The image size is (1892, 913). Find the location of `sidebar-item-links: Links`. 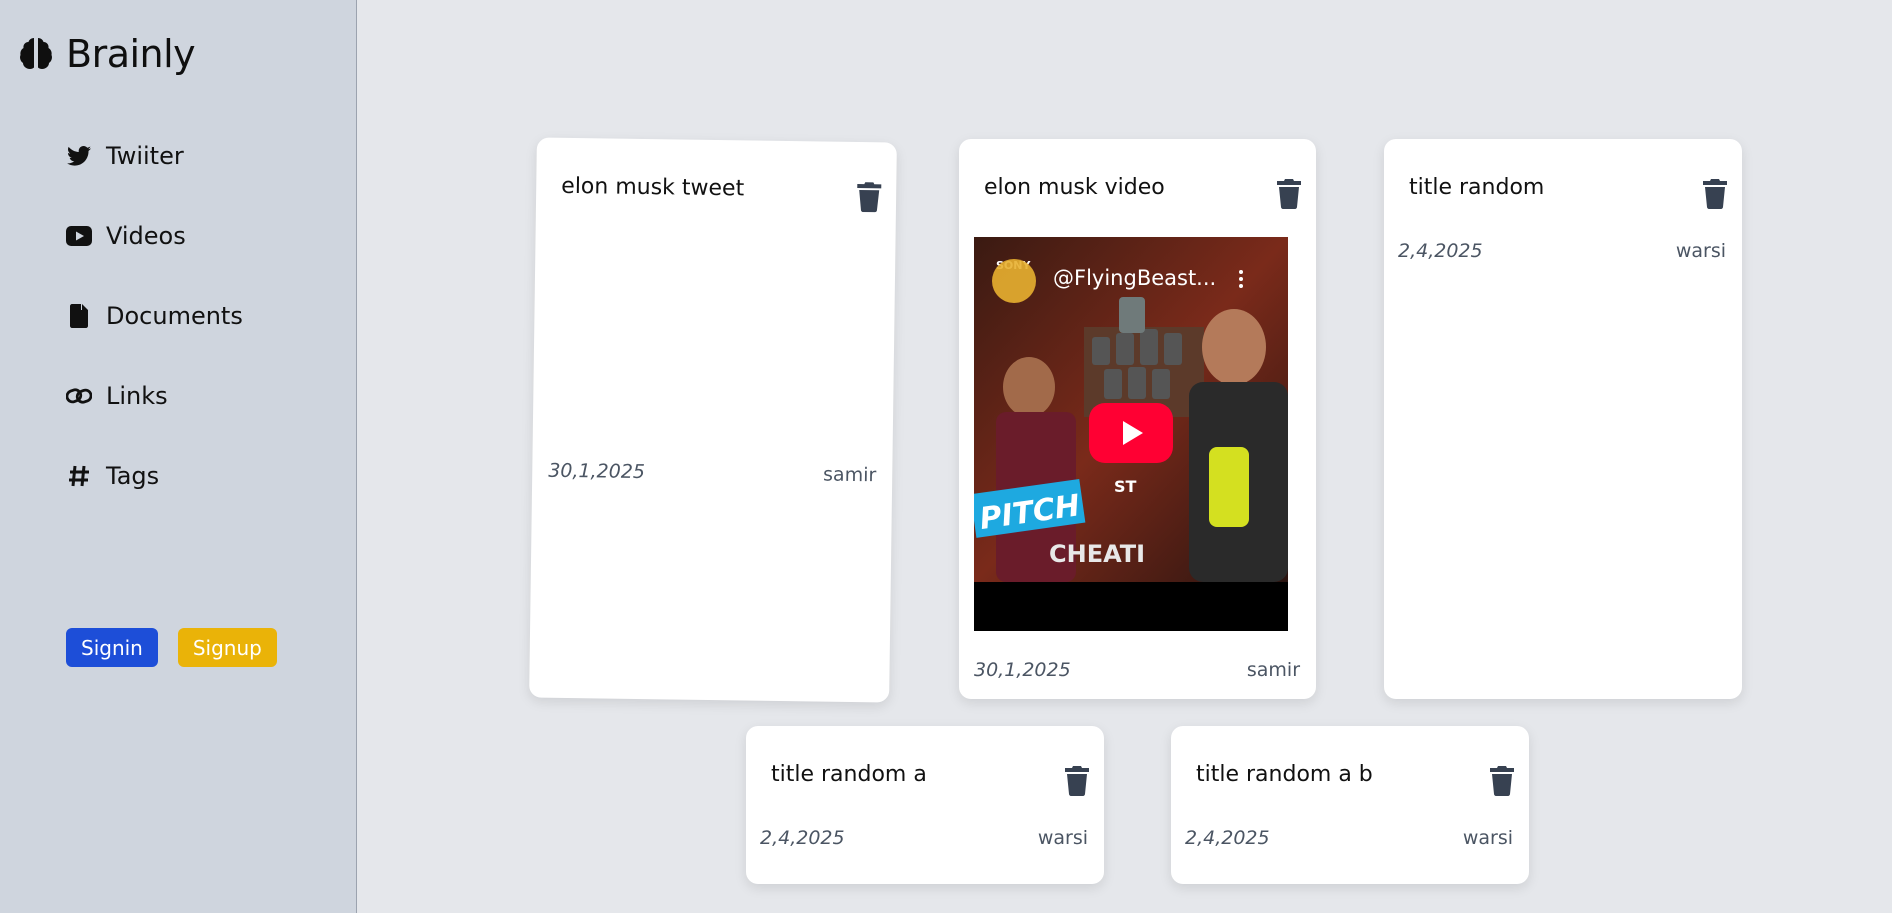

sidebar-item-links: Links is located at coordinates (154, 396).